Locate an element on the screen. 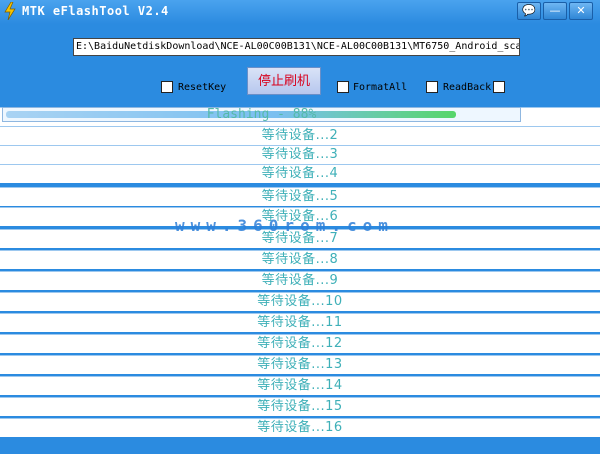  readback-checkbox-left is located at coordinates (432, 87).